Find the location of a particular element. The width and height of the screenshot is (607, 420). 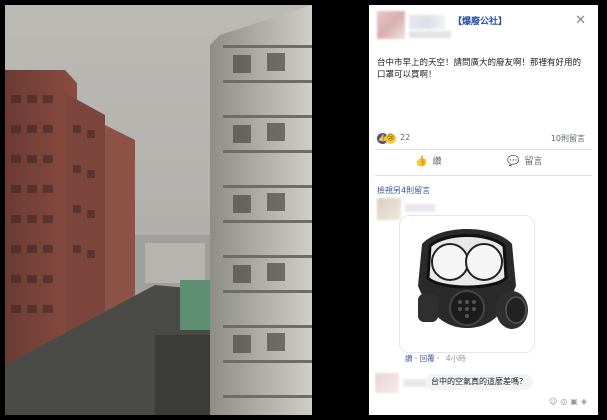

sad-icon: 😢 is located at coordinates (390, 138).